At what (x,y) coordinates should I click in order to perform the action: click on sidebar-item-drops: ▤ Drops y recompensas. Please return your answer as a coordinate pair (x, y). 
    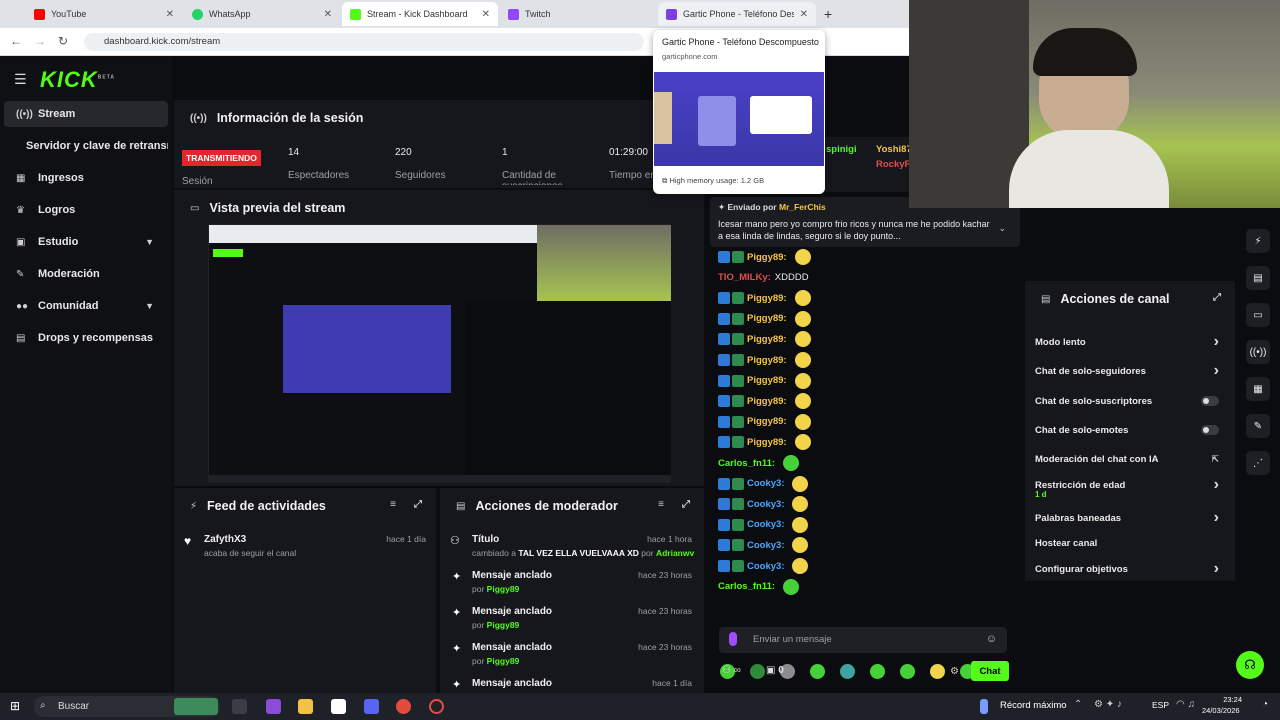
    Looking at the image, I should click on (86, 338).